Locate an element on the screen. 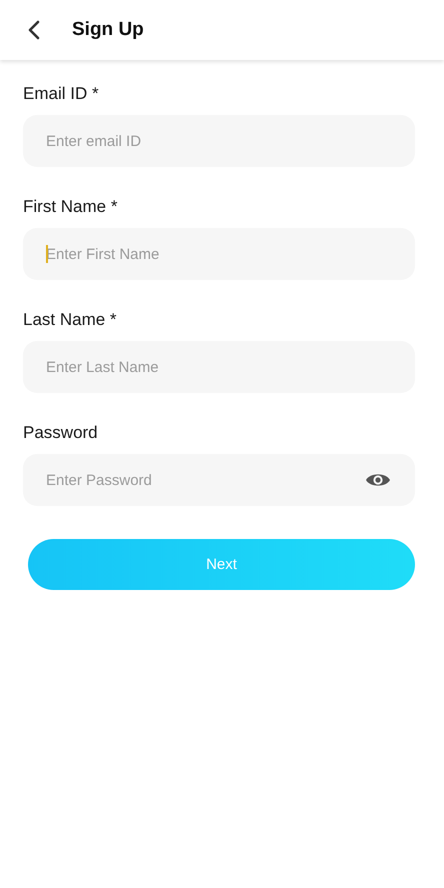  field-label: Email ID * is located at coordinates (61, 94).